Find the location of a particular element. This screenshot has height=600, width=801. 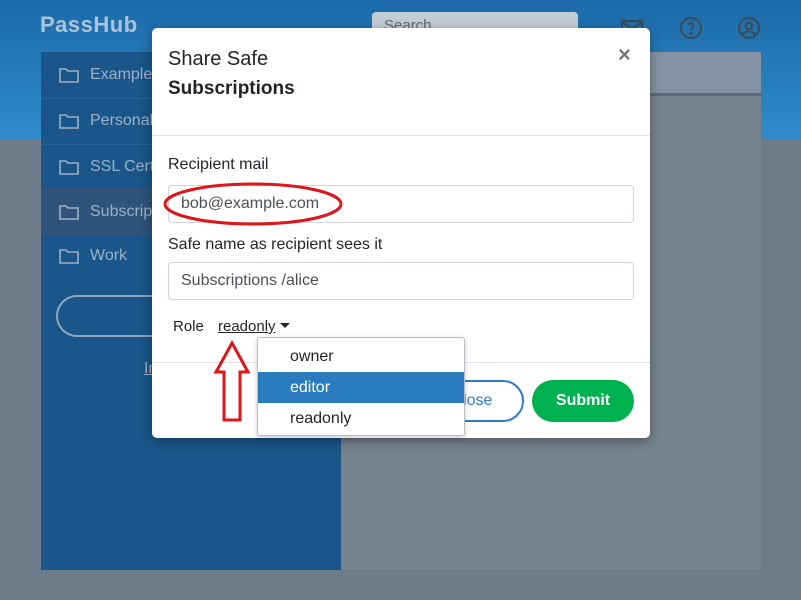

caret-down-icon is located at coordinates (284, 325).